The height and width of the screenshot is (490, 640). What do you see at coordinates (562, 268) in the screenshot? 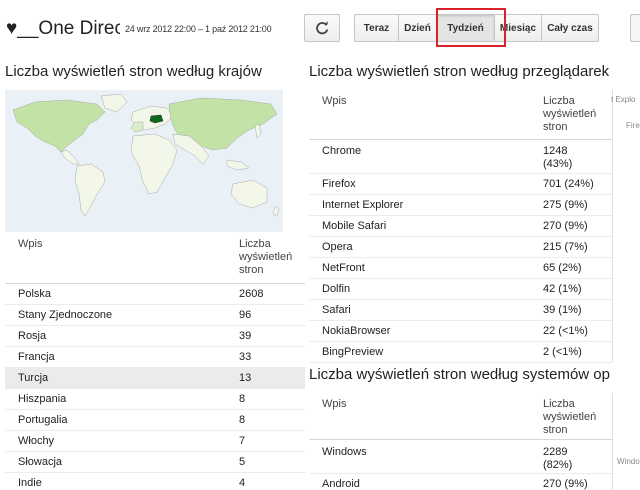
I see `row-value: 65 (2%)` at bounding box center [562, 268].